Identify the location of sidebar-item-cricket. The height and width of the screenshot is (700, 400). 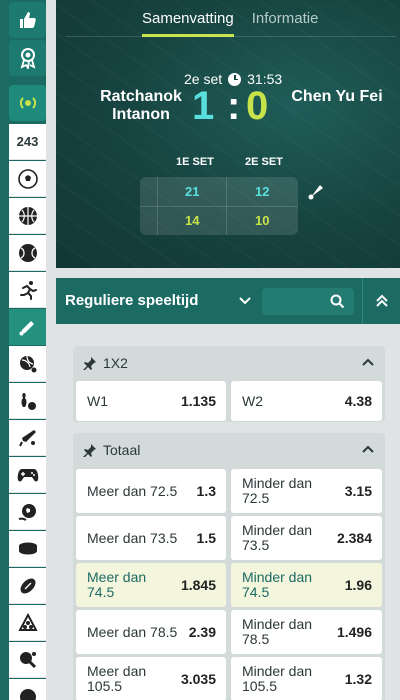
(27, 438).